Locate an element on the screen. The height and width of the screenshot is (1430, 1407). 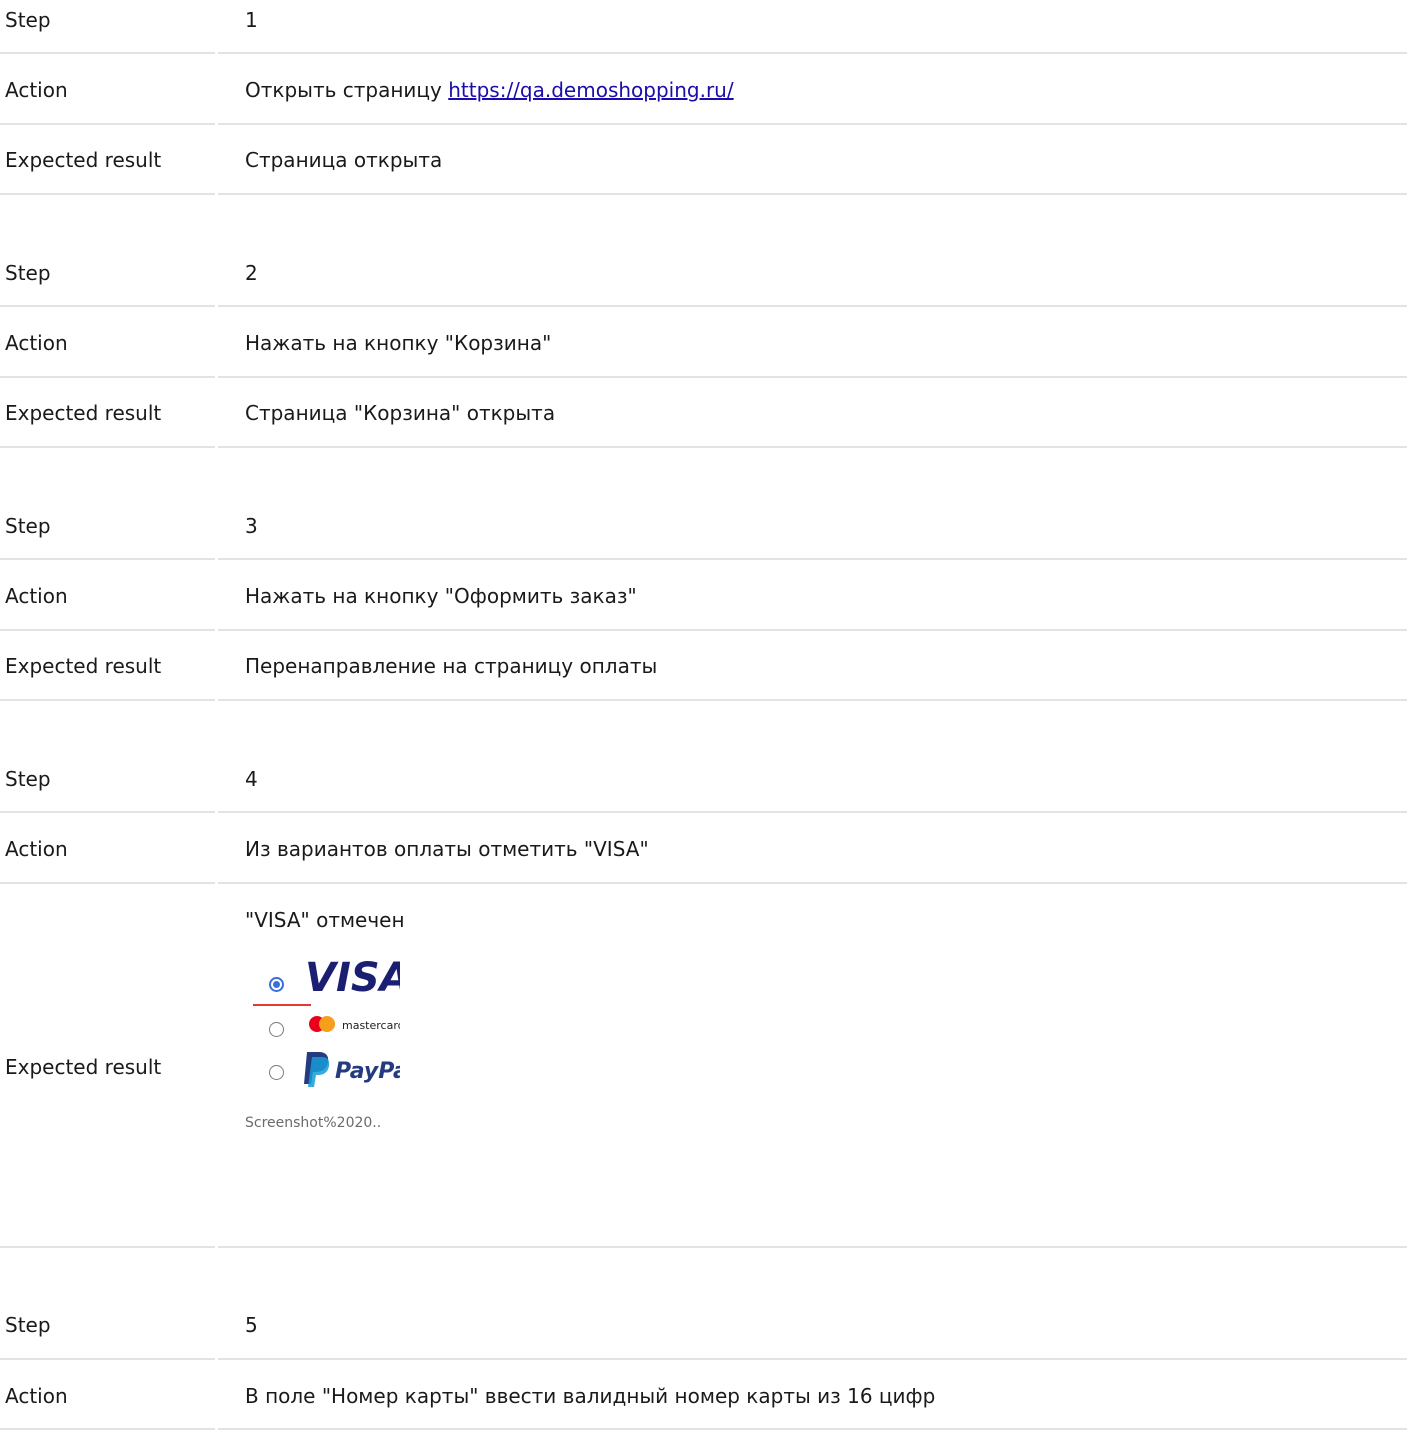
expected-text: Перенаправление на страницу оплаты is located at coordinates (451, 666).